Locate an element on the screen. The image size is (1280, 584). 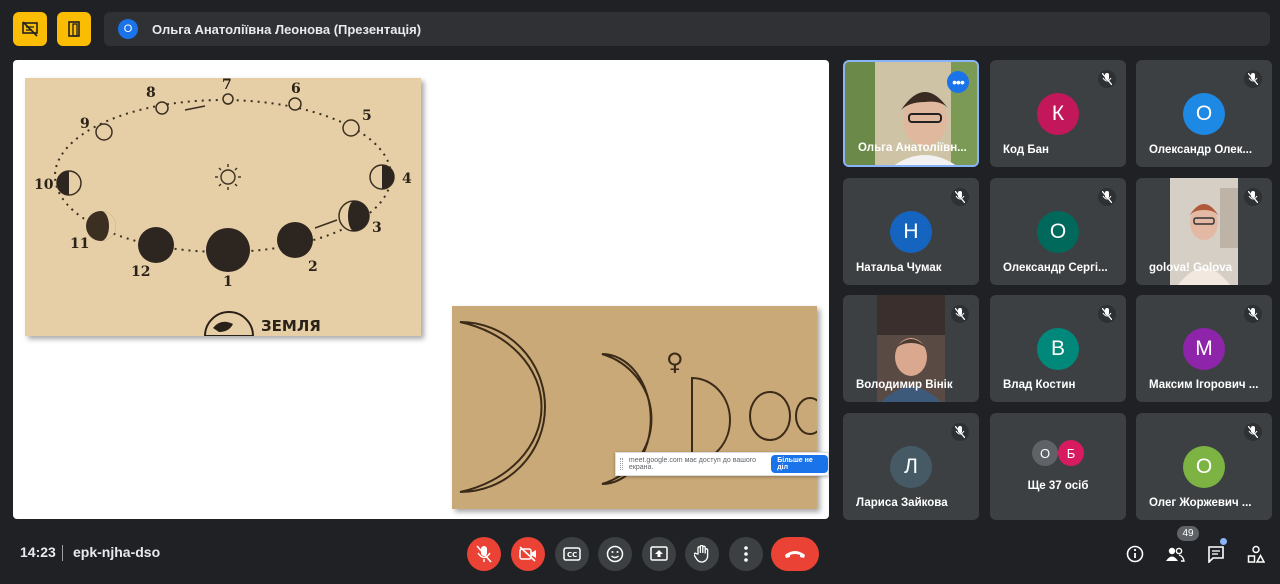
reactions-button is located at coordinates (615, 554).